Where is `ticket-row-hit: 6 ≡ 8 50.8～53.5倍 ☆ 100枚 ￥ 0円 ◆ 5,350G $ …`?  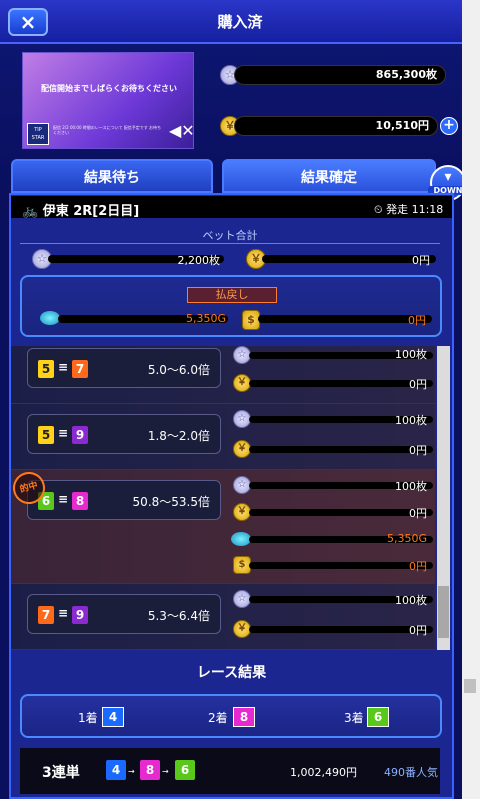 ticket-row-hit: 6 ≡ 8 50.8～53.5倍 ☆ 100枚 ￥ 0円 ◆ 5,350G $ … is located at coordinates (223, 527).